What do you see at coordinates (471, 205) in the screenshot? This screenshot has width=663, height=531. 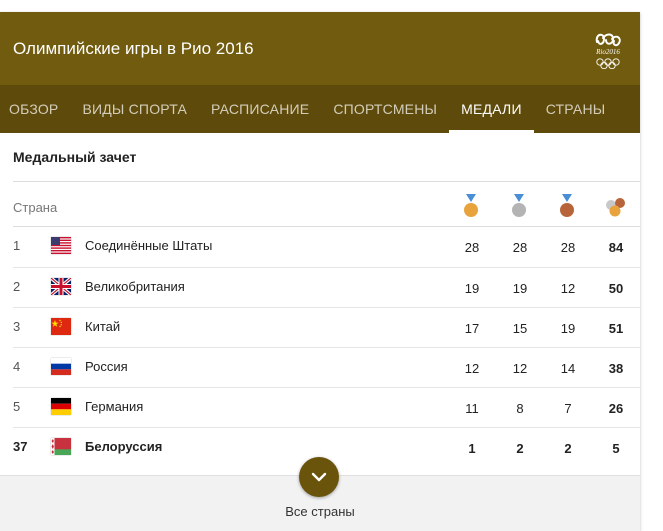 I see `gold-medal-icon` at bounding box center [471, 205].